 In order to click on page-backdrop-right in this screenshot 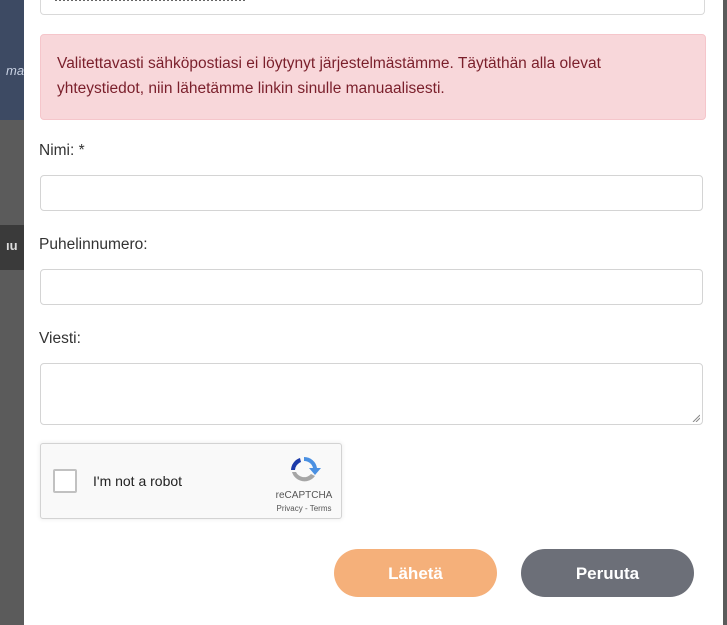, I will do `click(725, 312)`.